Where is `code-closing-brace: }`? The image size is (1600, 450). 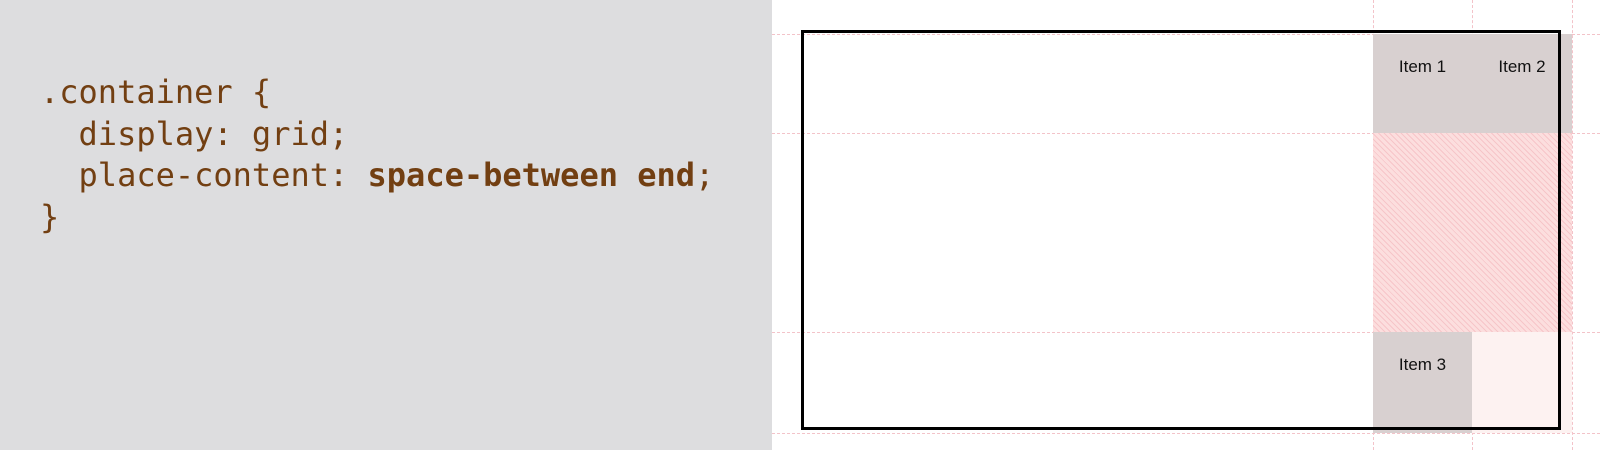 code-closing-brace: } is located at coordinates (50, 216).